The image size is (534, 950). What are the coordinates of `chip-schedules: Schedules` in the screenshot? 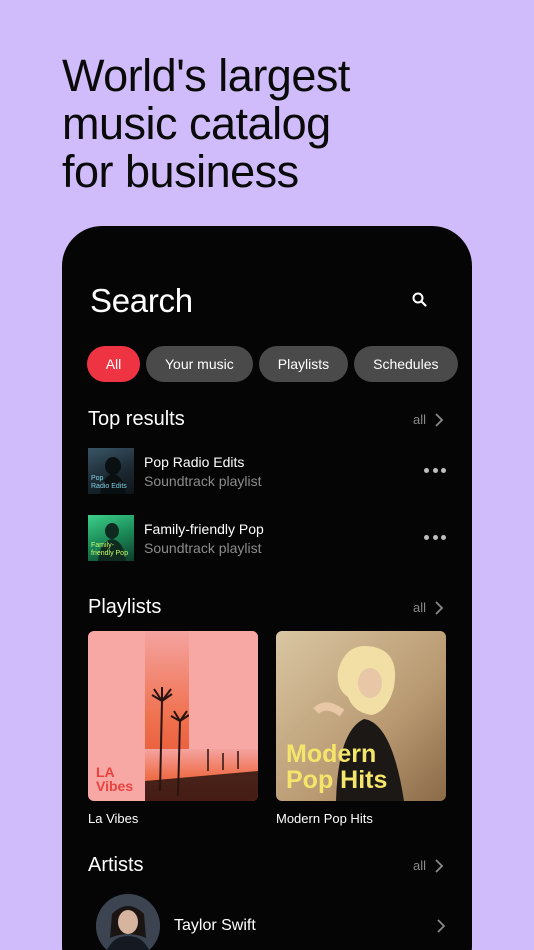 It's located at (406, 364).